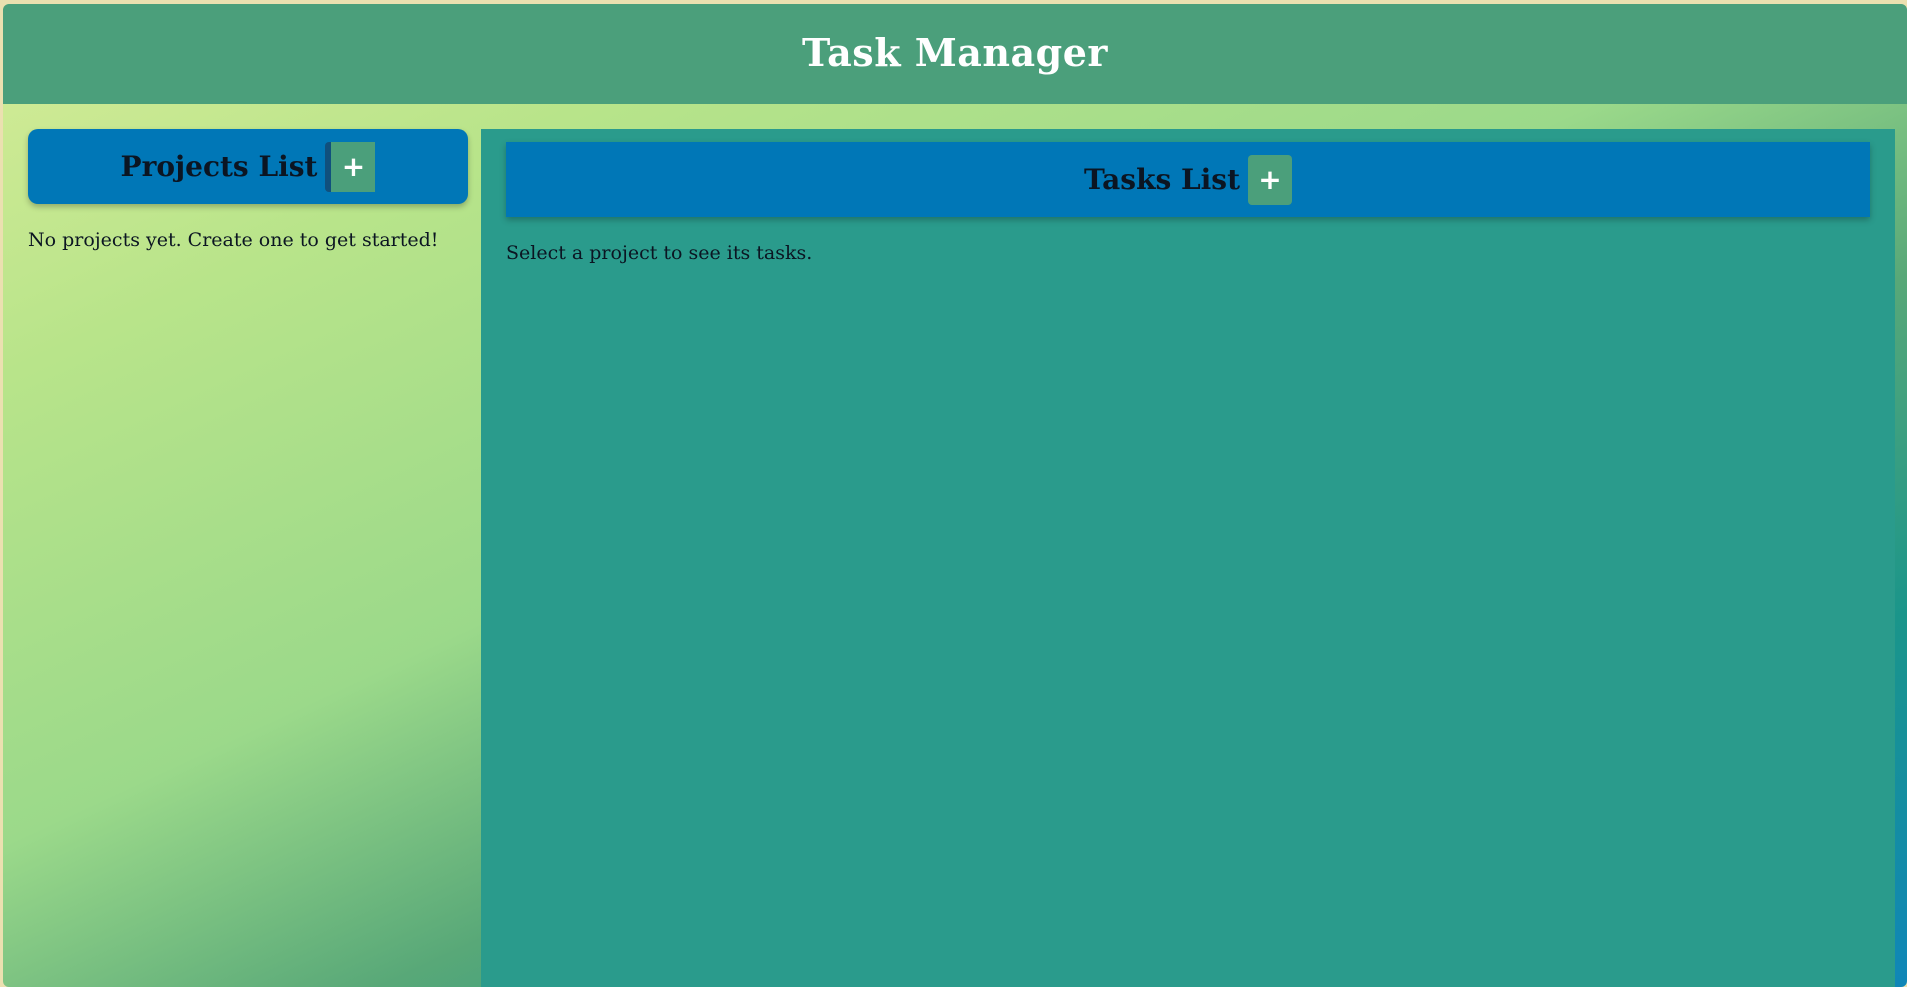  Describe the element at coordinates (219, 166) in the screenshot. I see `projects-title: Projects List` at that location.